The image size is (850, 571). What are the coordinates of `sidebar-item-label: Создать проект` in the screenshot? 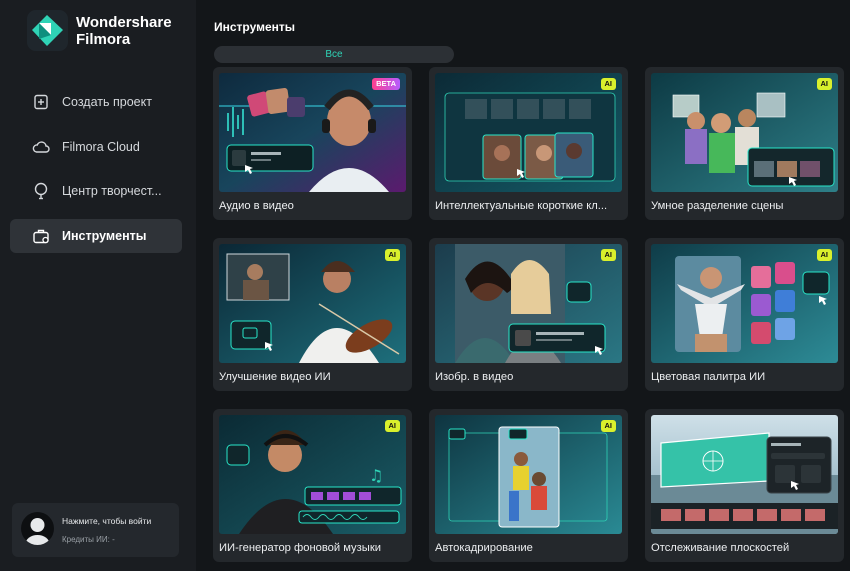 It's located at (107, 102).